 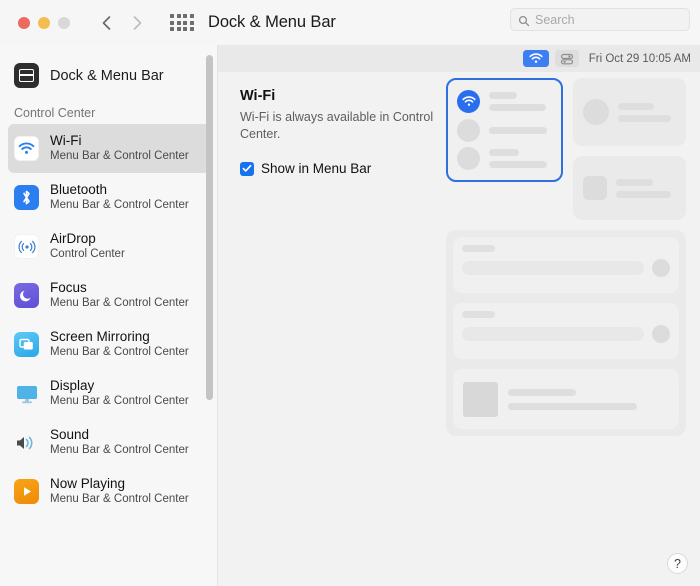 I want to click on show-in-menu-bar-checkbox, so click(x=247, y=168).